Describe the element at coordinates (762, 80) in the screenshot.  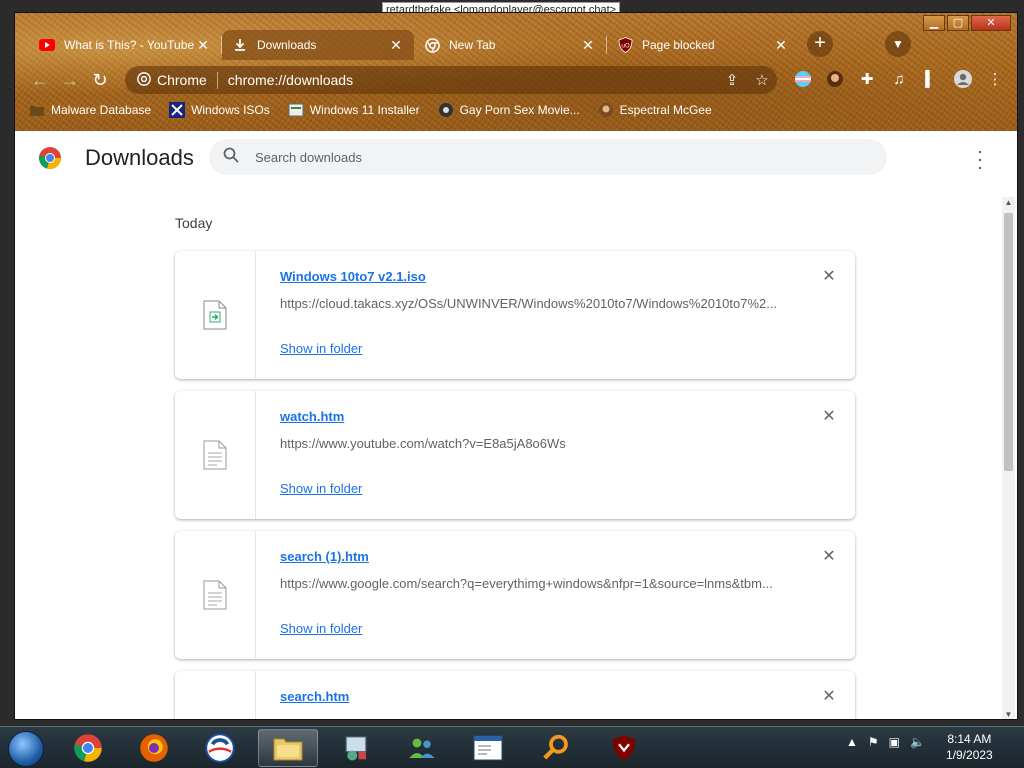
I see `bookmark-star-icon: ☆` at that location.